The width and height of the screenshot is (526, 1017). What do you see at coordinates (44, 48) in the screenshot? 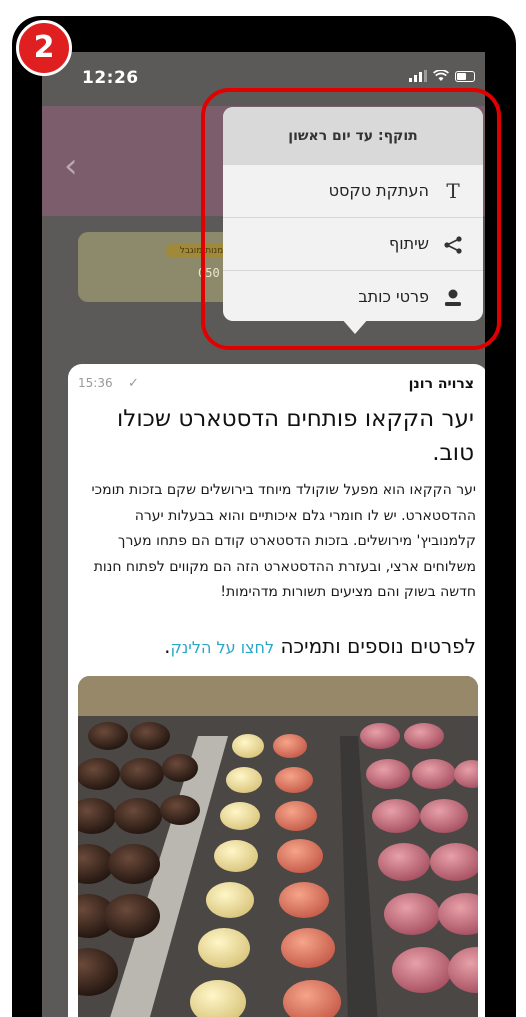
I see `step-badge: 2` at bounding box center [44, 48].